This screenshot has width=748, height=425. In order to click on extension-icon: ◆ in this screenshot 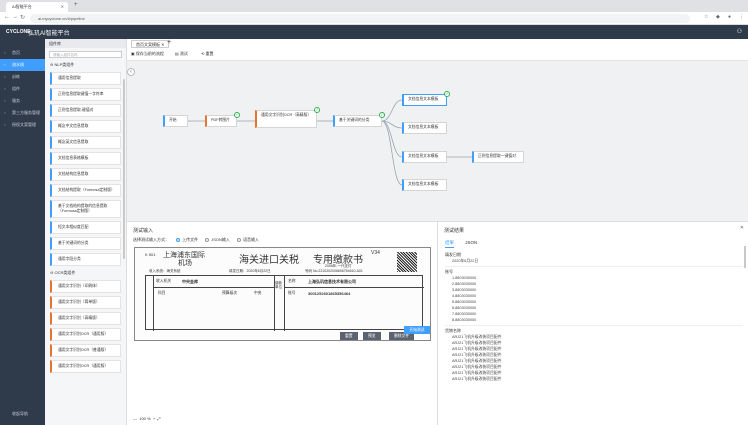, I will do `click(718, 17)`.